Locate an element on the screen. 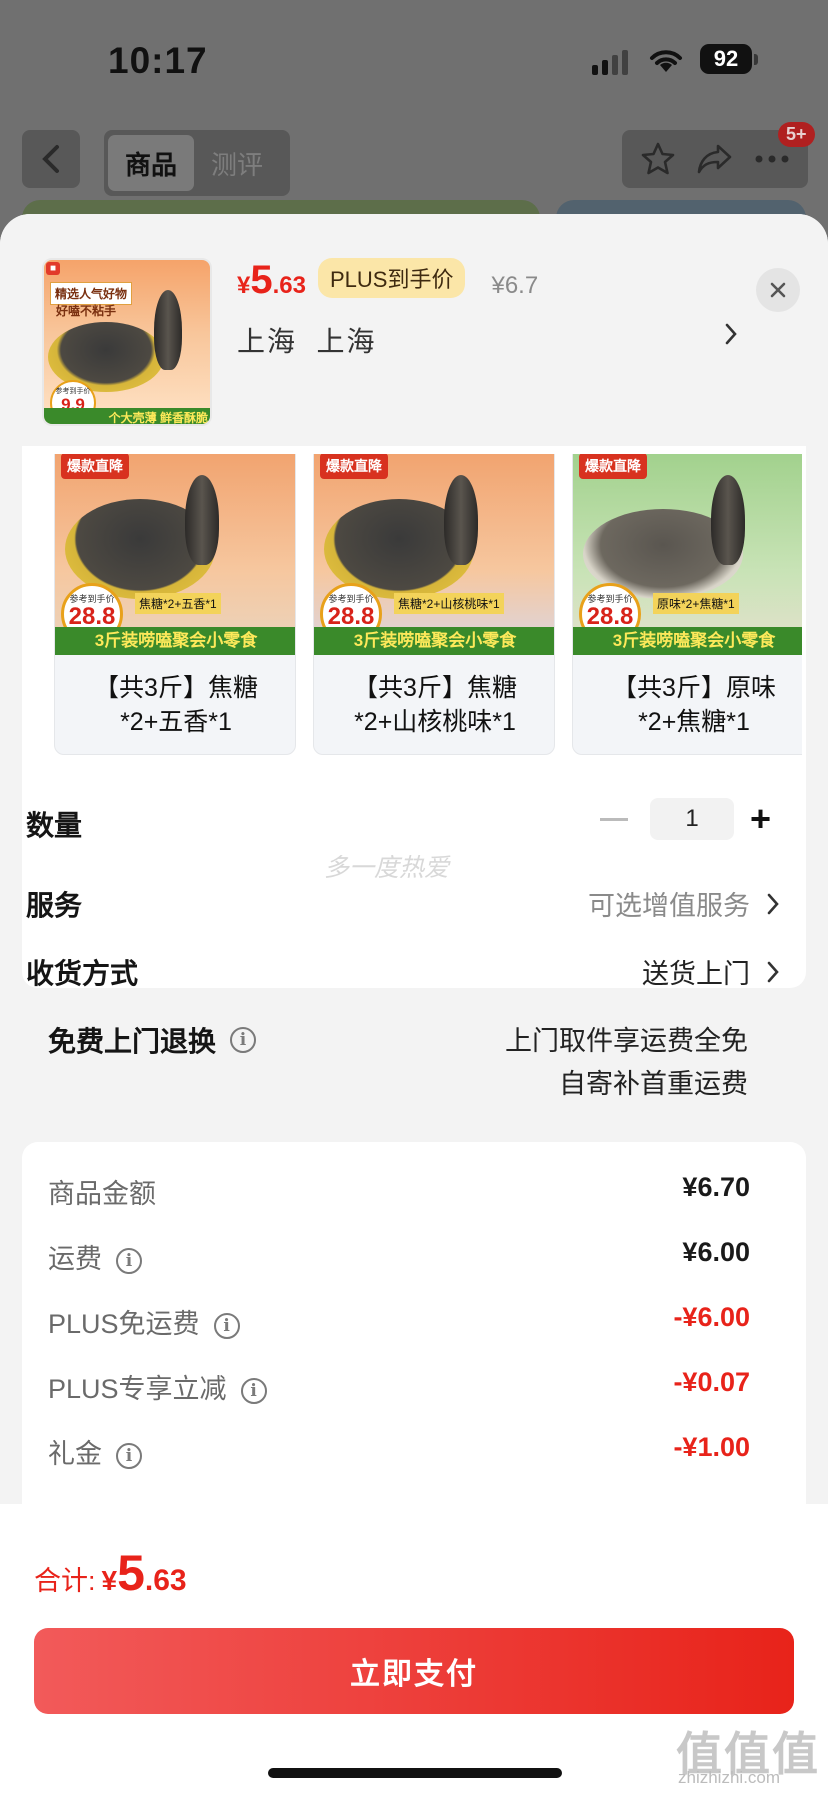 The image size is (828, 1796). total-price: 合计: ¥5.63 is located at coordinates (110, 1573).